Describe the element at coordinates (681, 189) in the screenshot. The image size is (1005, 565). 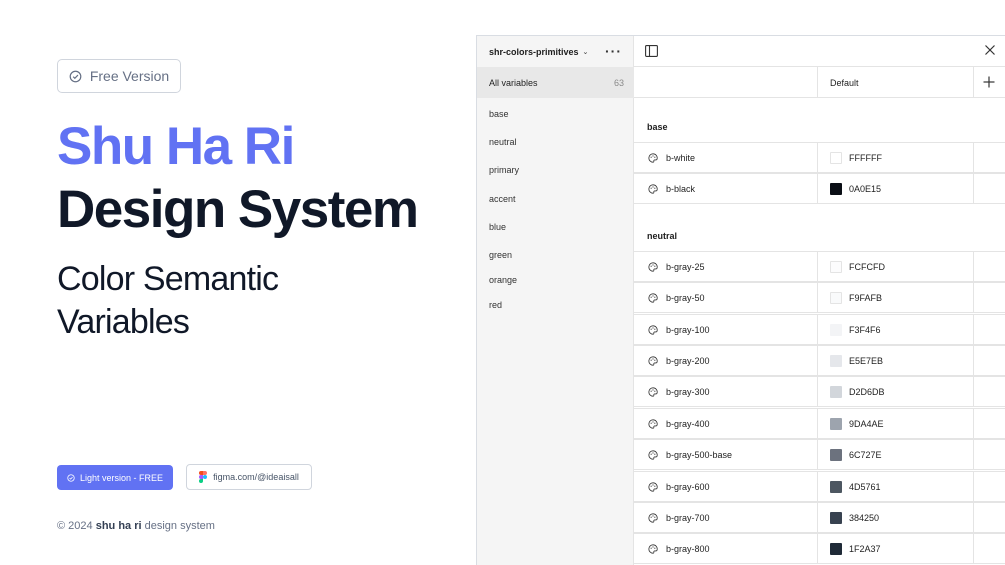
I see `variable-name: b-black` at that location.